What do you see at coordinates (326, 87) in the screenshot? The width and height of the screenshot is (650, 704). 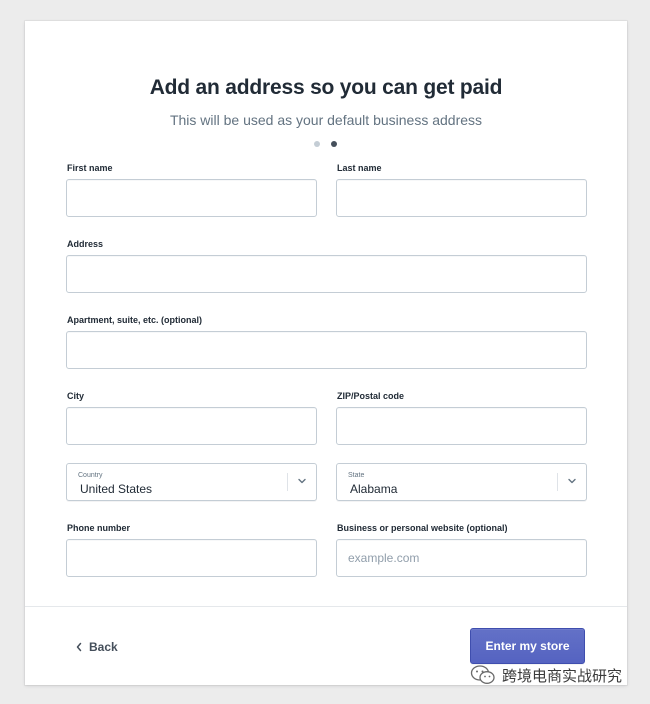 I see `page-title: Add an address so you can get paid` at bounding box center [326, 87].